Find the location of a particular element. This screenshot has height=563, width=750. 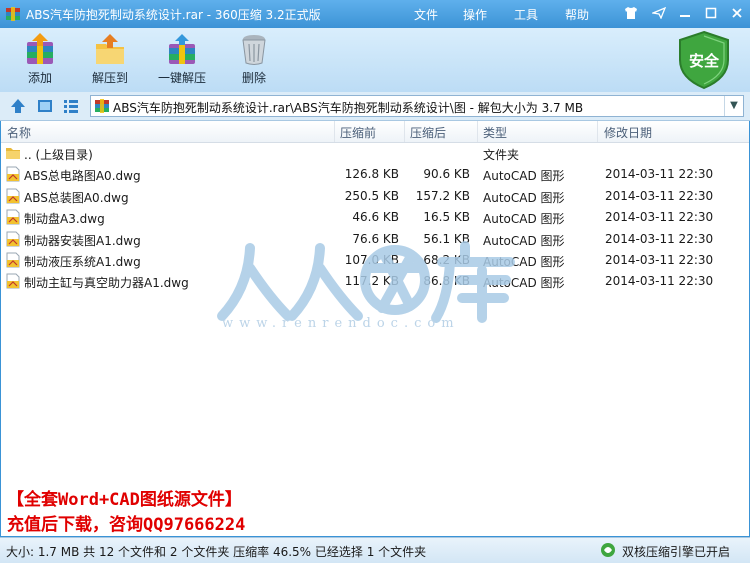

file-name: 制动主缸与真空助力器A1.dwg is located at coordinates (106, 283).